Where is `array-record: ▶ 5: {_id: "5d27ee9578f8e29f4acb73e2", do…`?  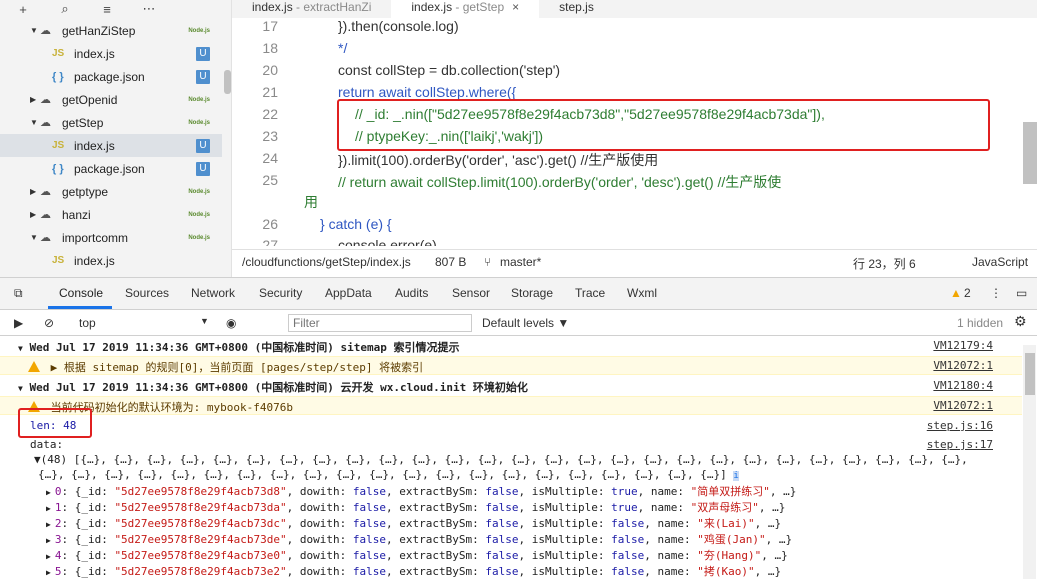
array-record: ▶ 5: {_id: "5d27ee9578f8e29f4acb73e2", do… is located at coordinates (511, 571).